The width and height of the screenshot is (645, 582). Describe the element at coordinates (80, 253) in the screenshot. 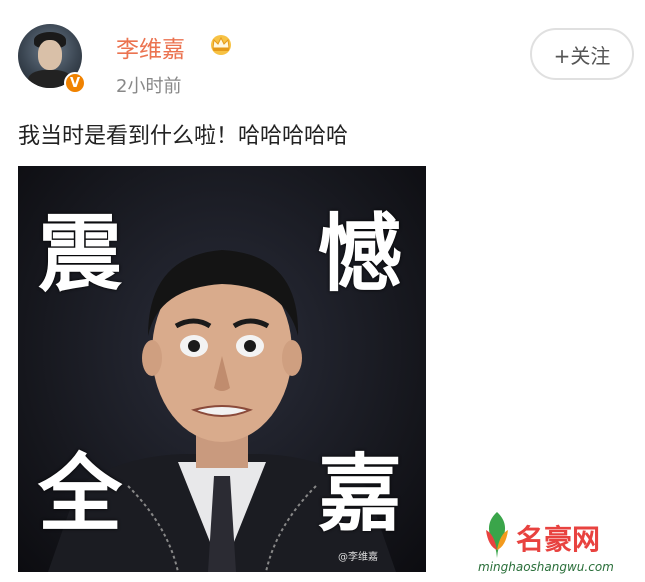

I see `meme-char-top-left: 震` at that location.